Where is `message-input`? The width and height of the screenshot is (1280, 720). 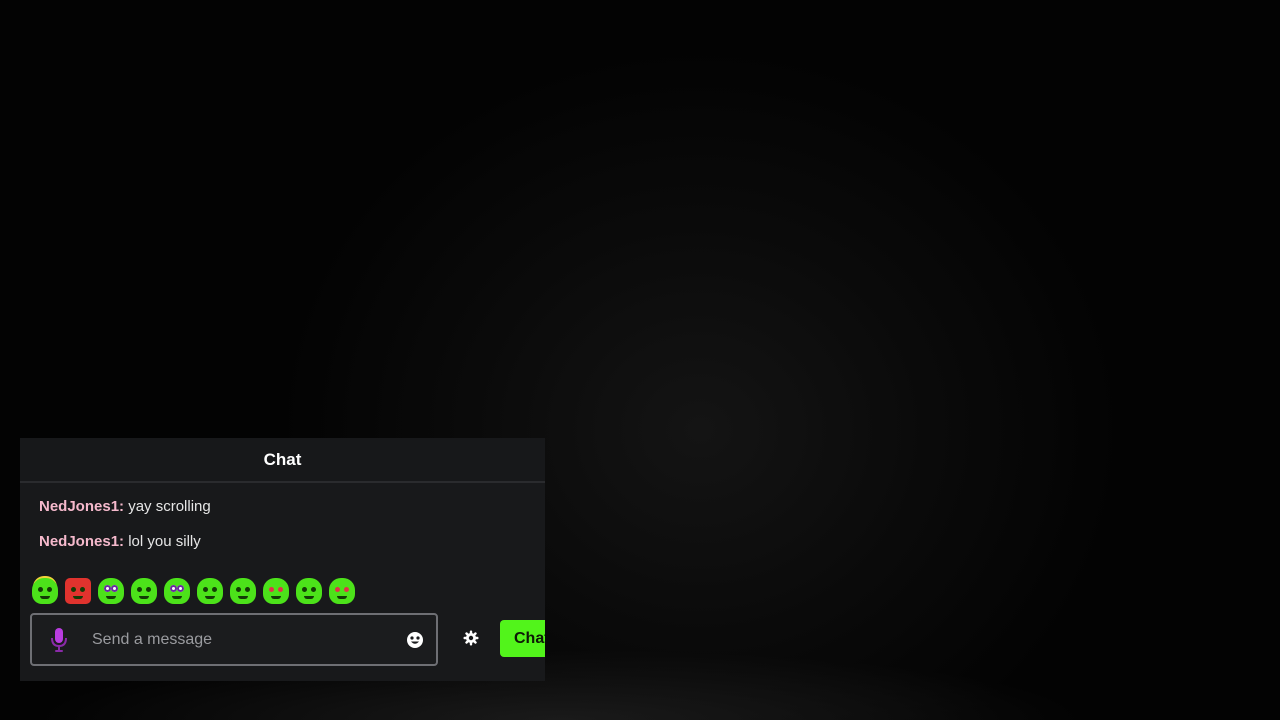 message-input is located at coordinates (240, 639).